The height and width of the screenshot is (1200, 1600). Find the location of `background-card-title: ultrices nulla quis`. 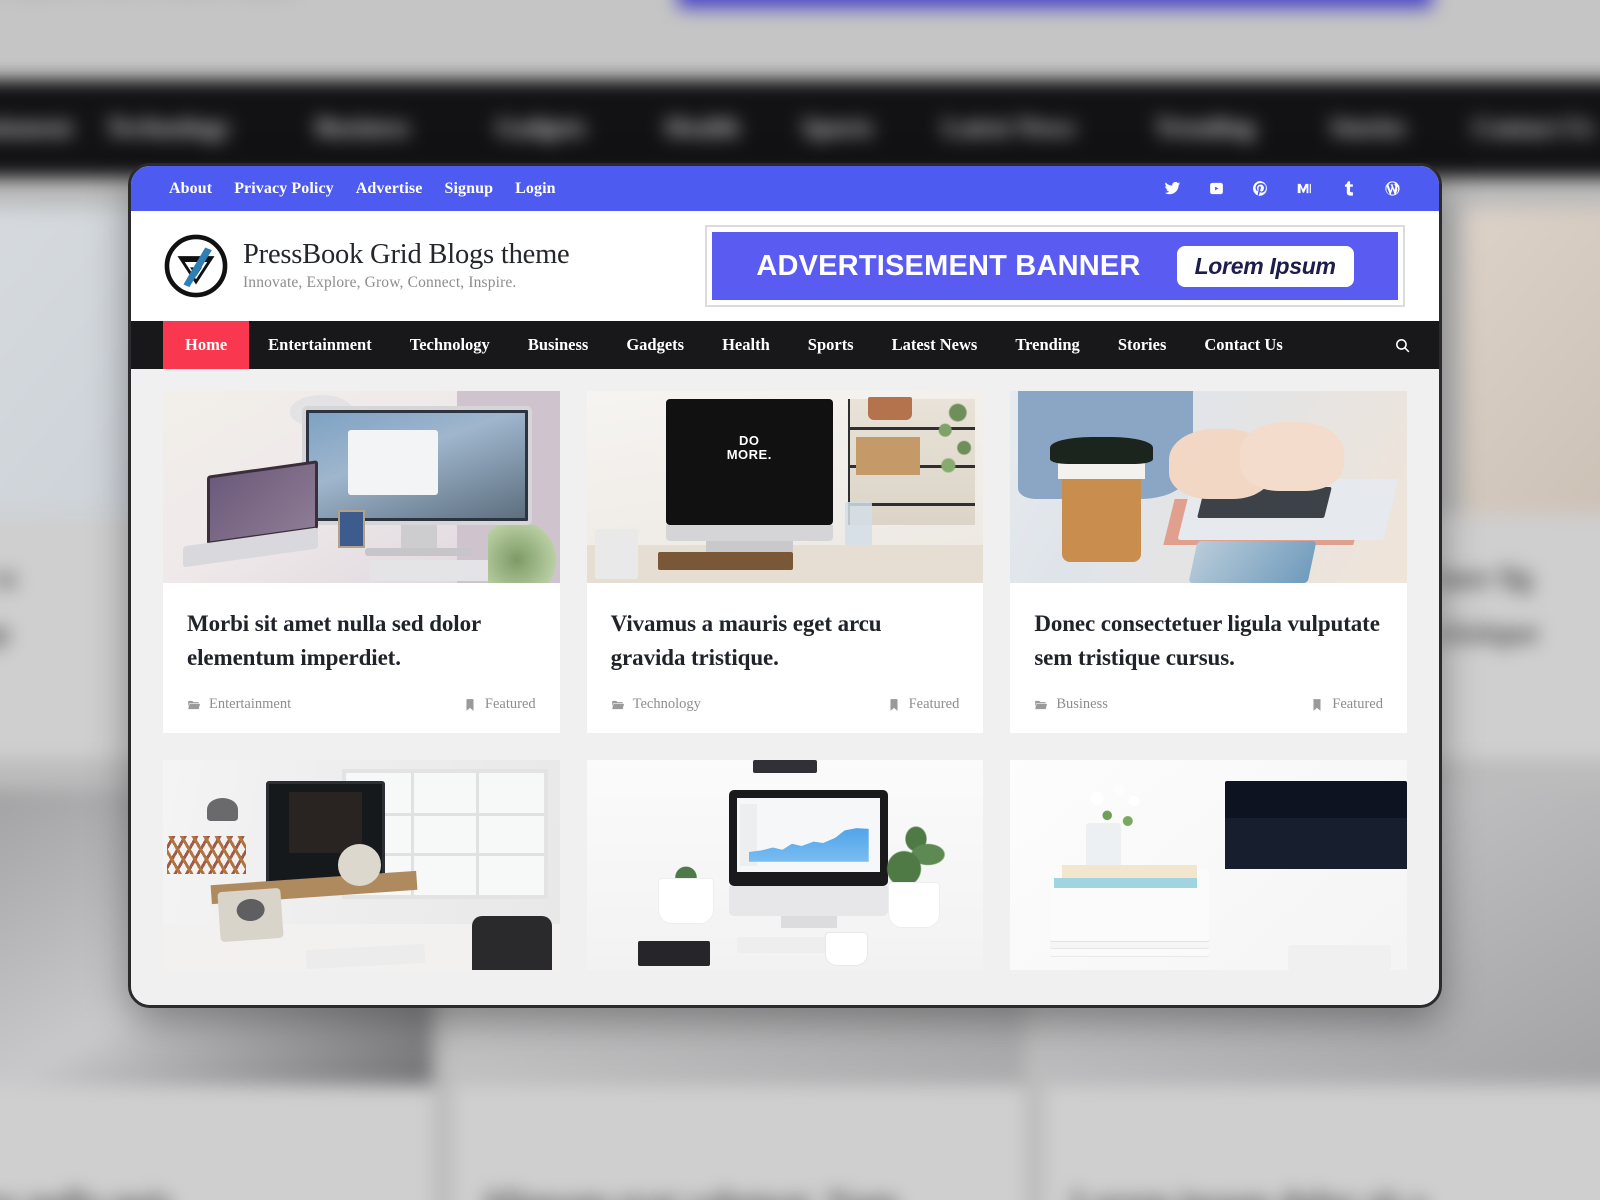

background-card-title: ultrices nulla quis is located at coordinates (86, 1192).